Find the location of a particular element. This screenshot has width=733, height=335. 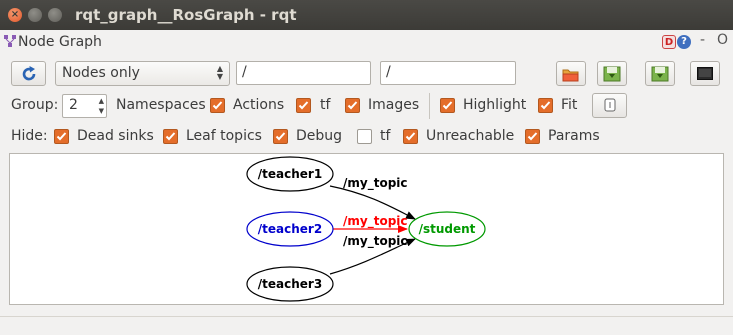

plugin-minimize-button: - is located at coordinates (702, 40).